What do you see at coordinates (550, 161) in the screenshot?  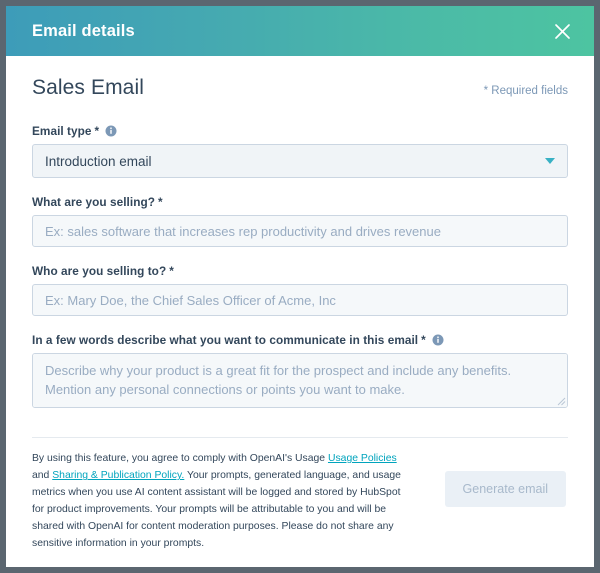 I see `chevron-down-icon` at bounding box center [550, 161].